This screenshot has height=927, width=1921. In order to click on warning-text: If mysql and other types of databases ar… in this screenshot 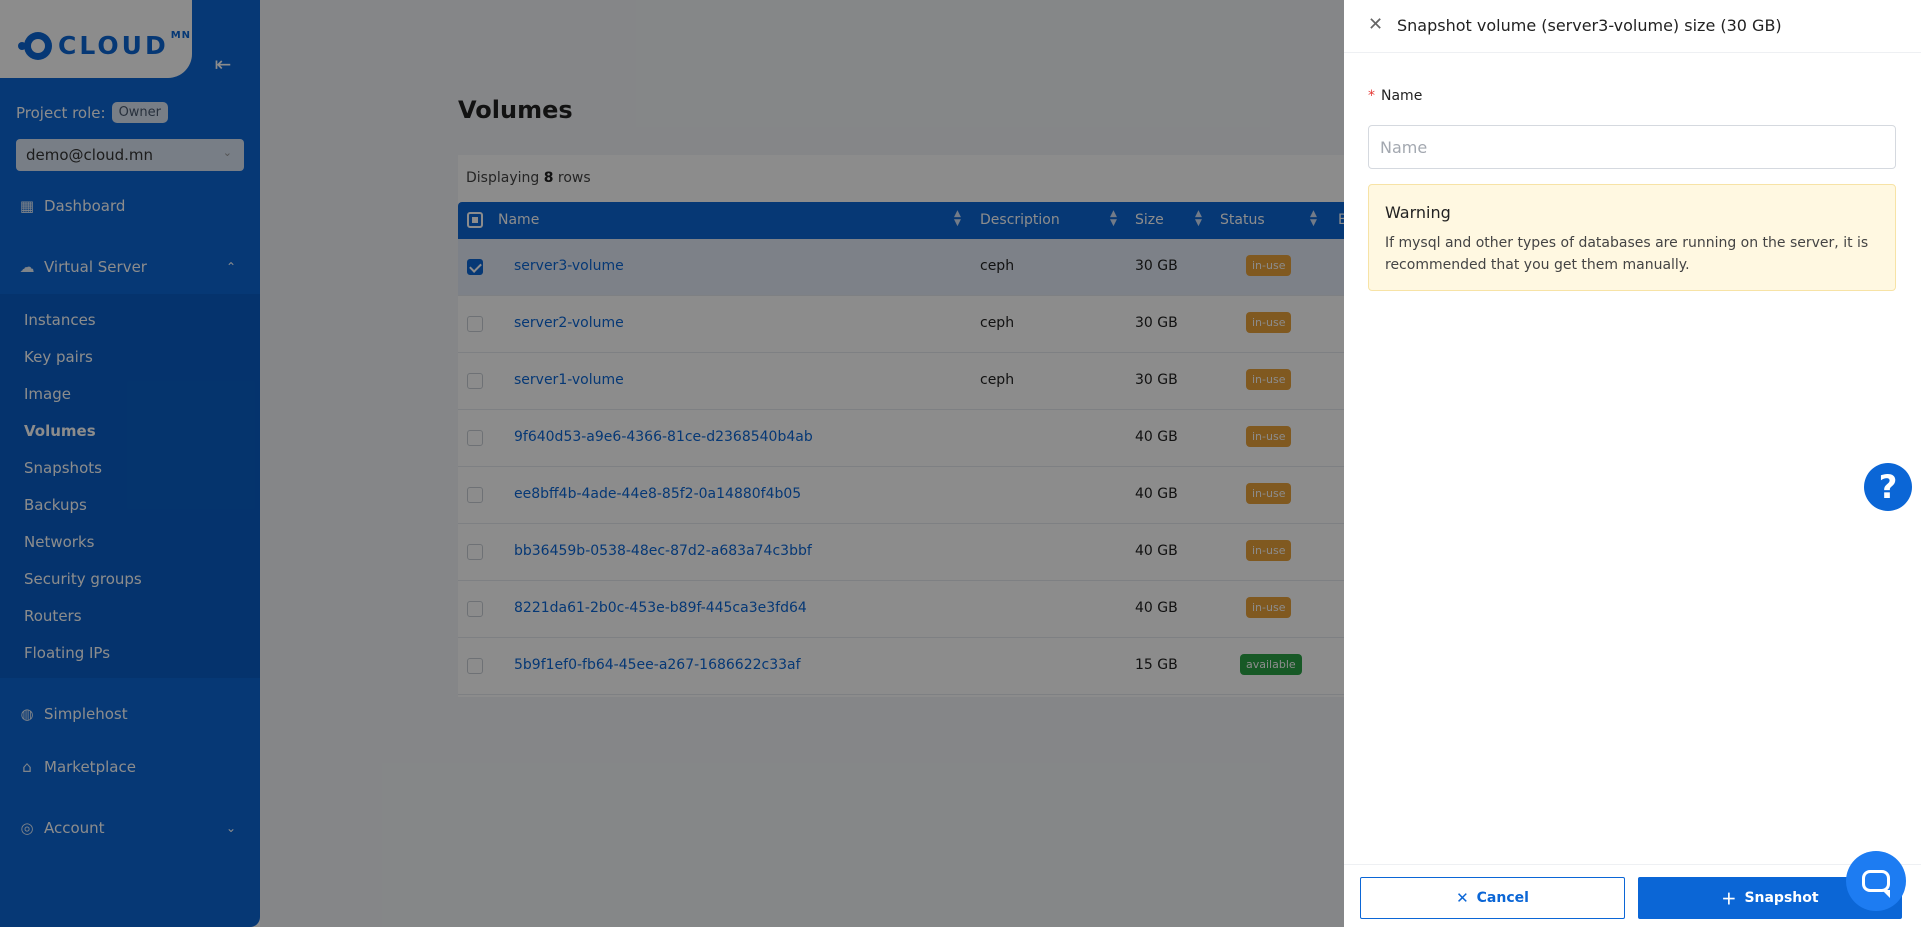, I will do `click(1627, 254)`.